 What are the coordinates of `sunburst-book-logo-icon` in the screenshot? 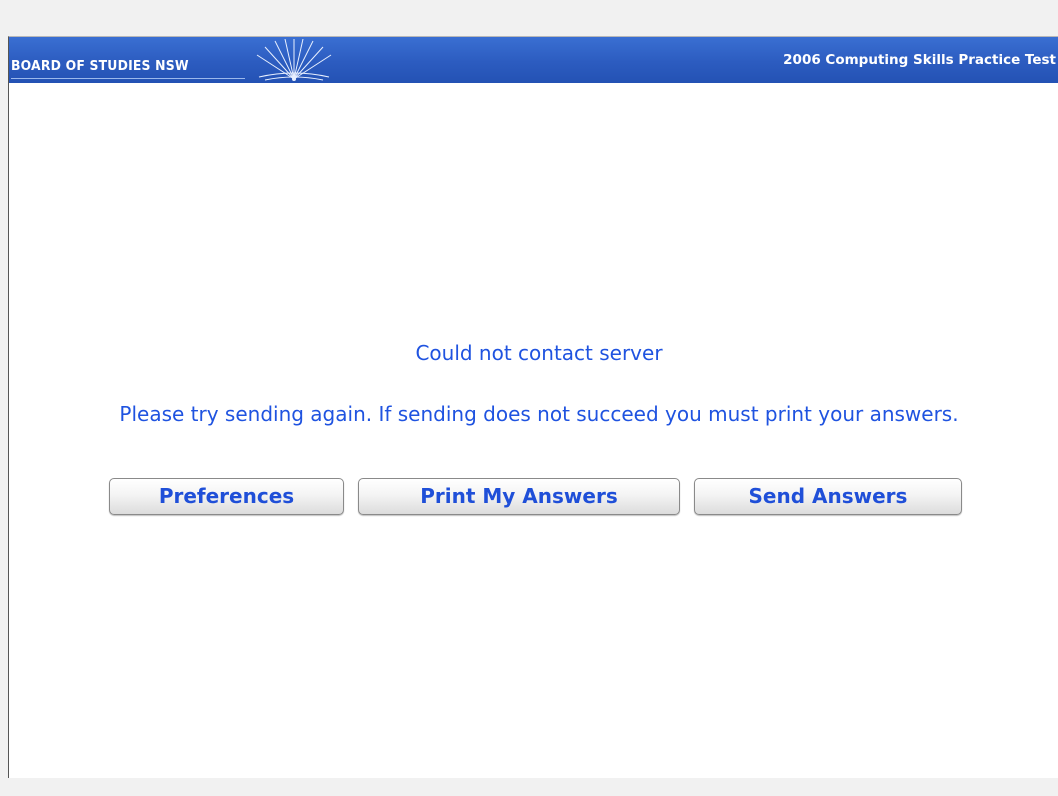 It's located at (294, 60).